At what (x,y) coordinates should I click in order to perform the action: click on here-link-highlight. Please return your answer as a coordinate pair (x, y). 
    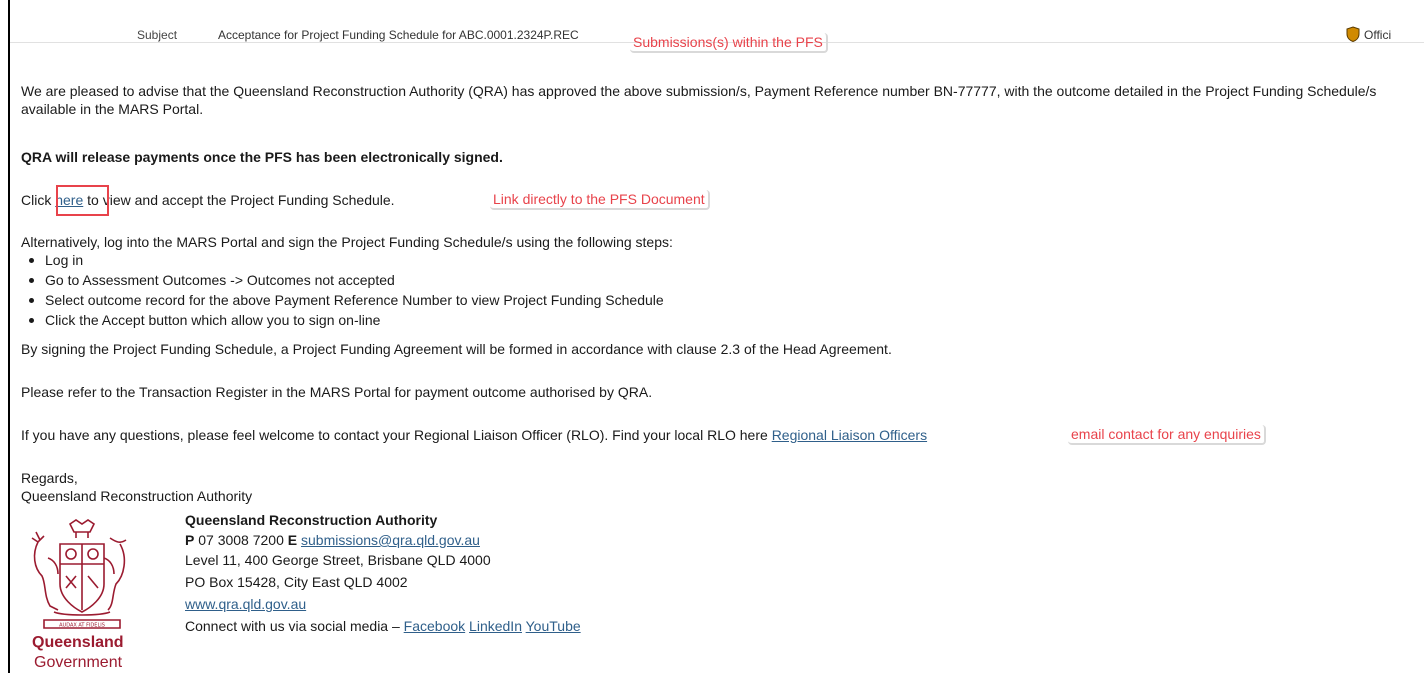
    Looking at the image, I should click on (82, 200).